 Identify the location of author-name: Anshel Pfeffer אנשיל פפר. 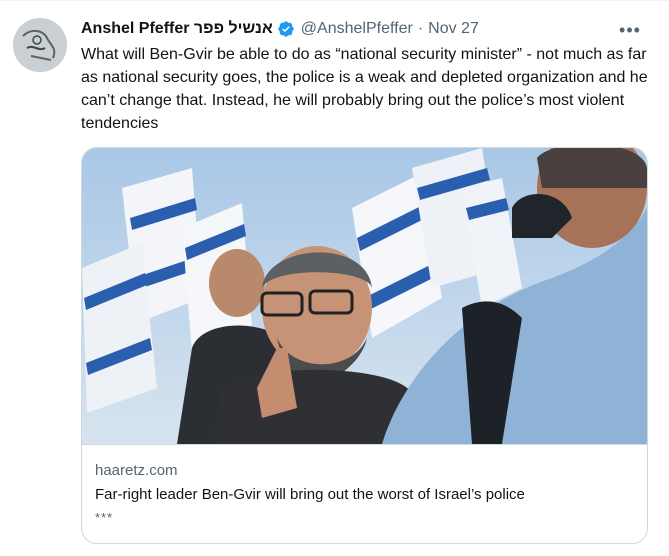
(177, 29).